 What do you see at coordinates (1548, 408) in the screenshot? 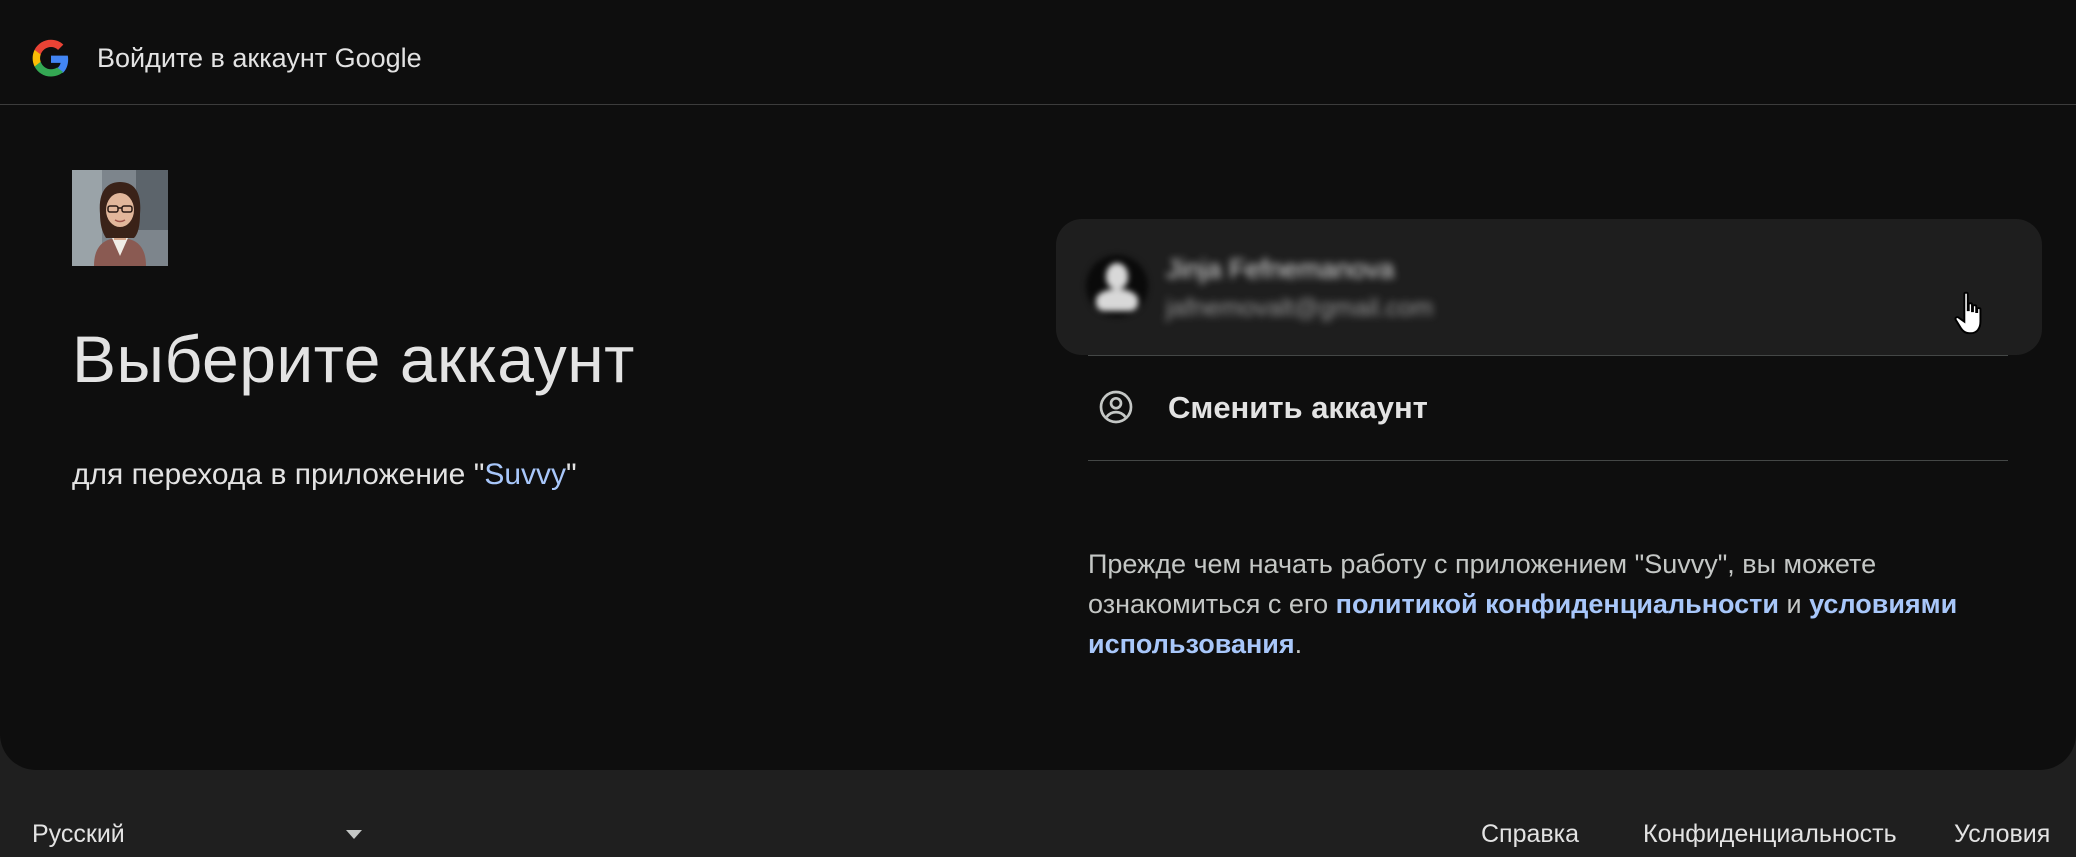
I see `switch-account-button: Сменить аккаунт` at bounding box center [1548, 408].